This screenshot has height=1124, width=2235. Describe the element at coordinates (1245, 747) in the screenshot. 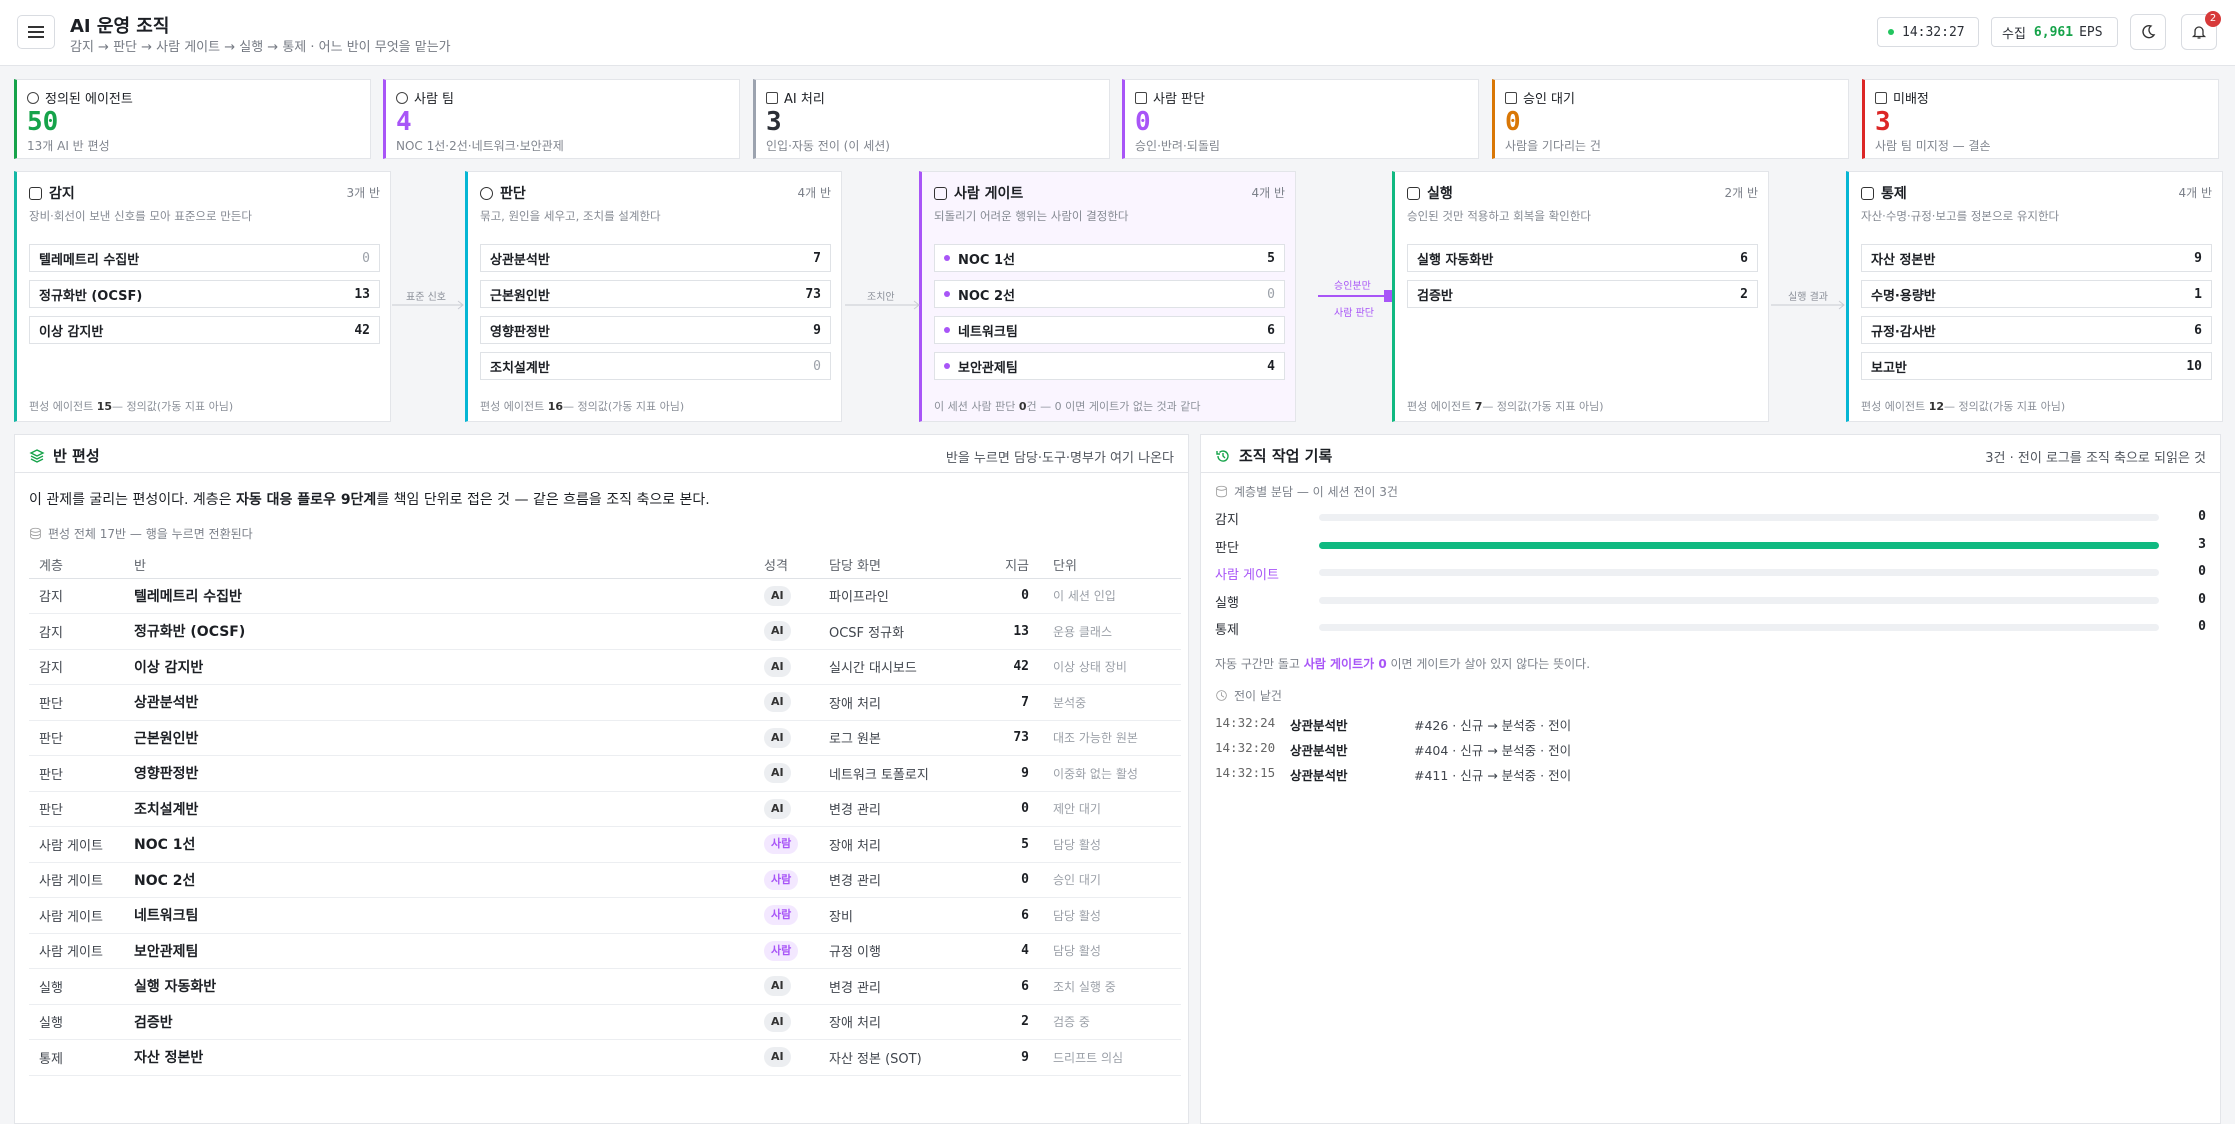

I see `entry-time: 14:32:20` at that location.